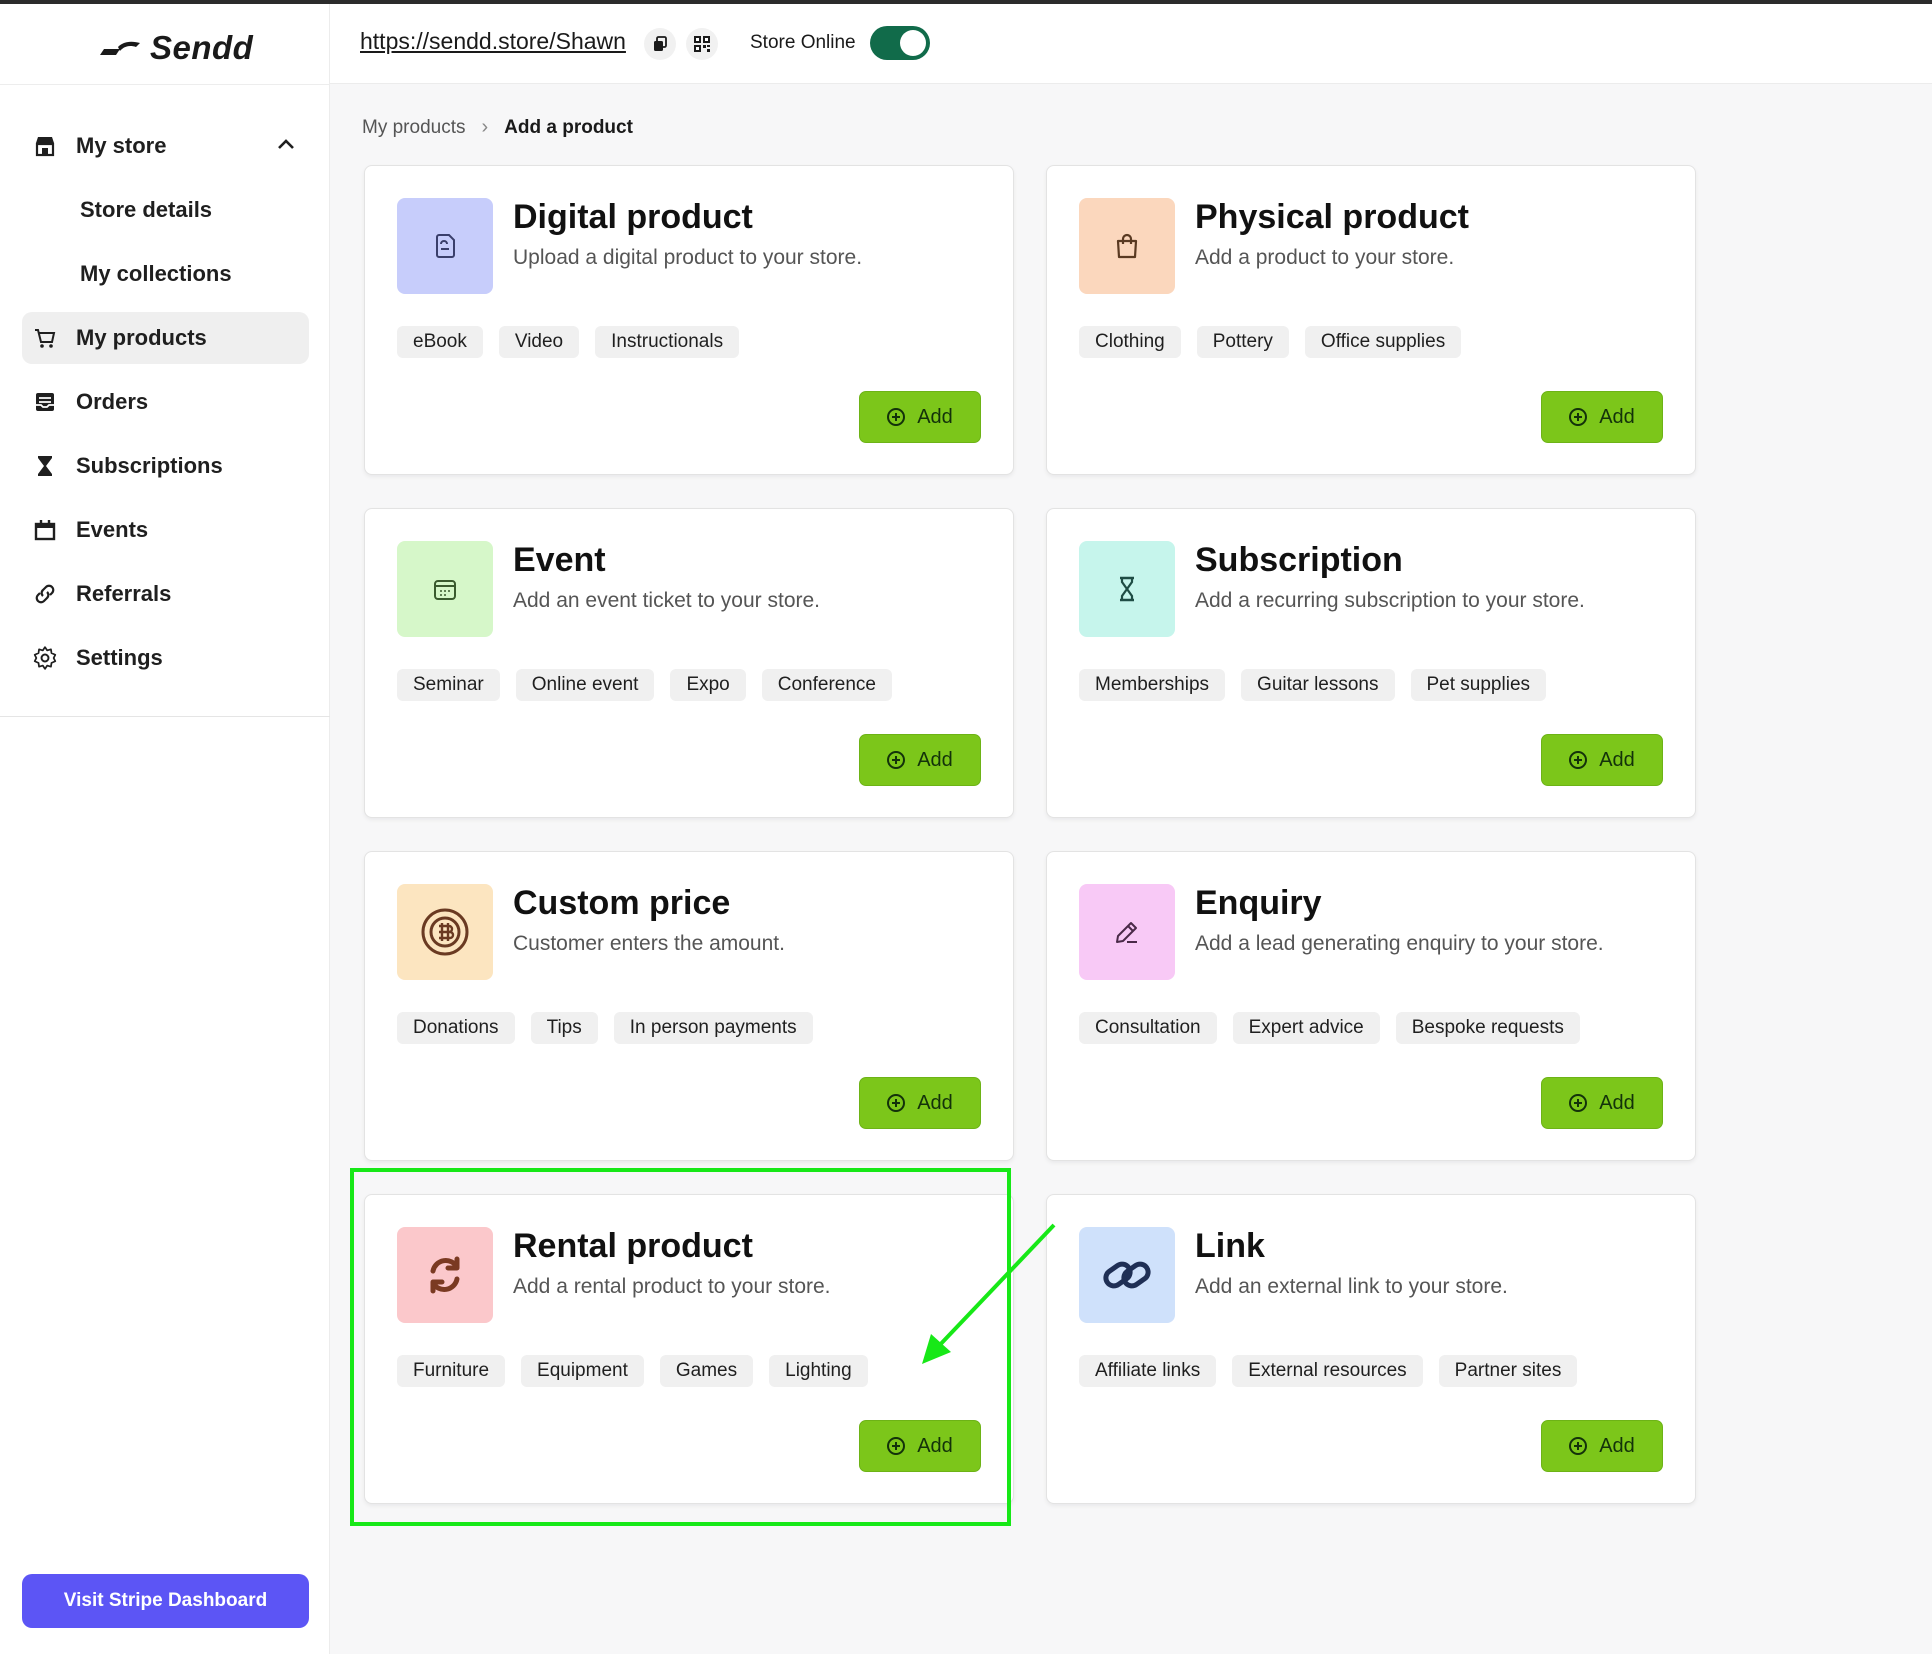 This screenshot has width=1932, height=1654. What do you see at coordinates (582, 1371) in the screenshot?
I see `chip: Equipment` at bounding box center [582, 1371].